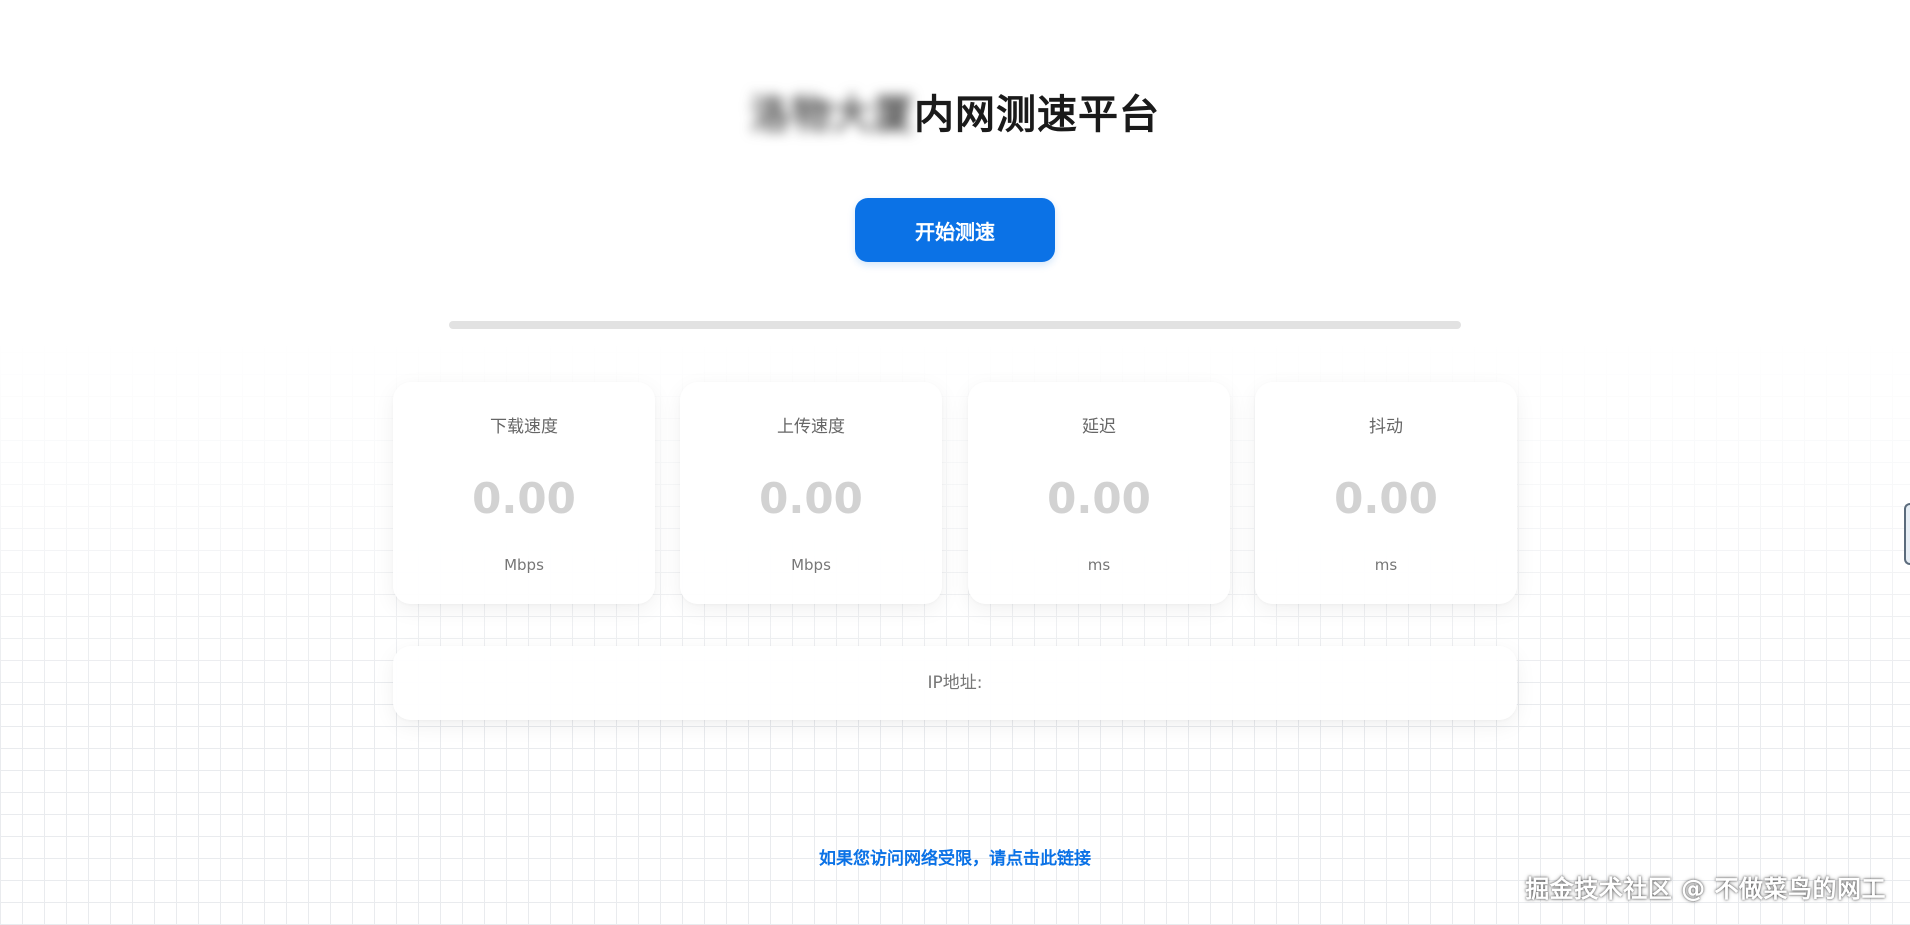 The width and height of the screenshot is (1910, 925). I want to click on restricted-access-link: 如果您访问网络受限，请点击此链接, so click(955, 856).